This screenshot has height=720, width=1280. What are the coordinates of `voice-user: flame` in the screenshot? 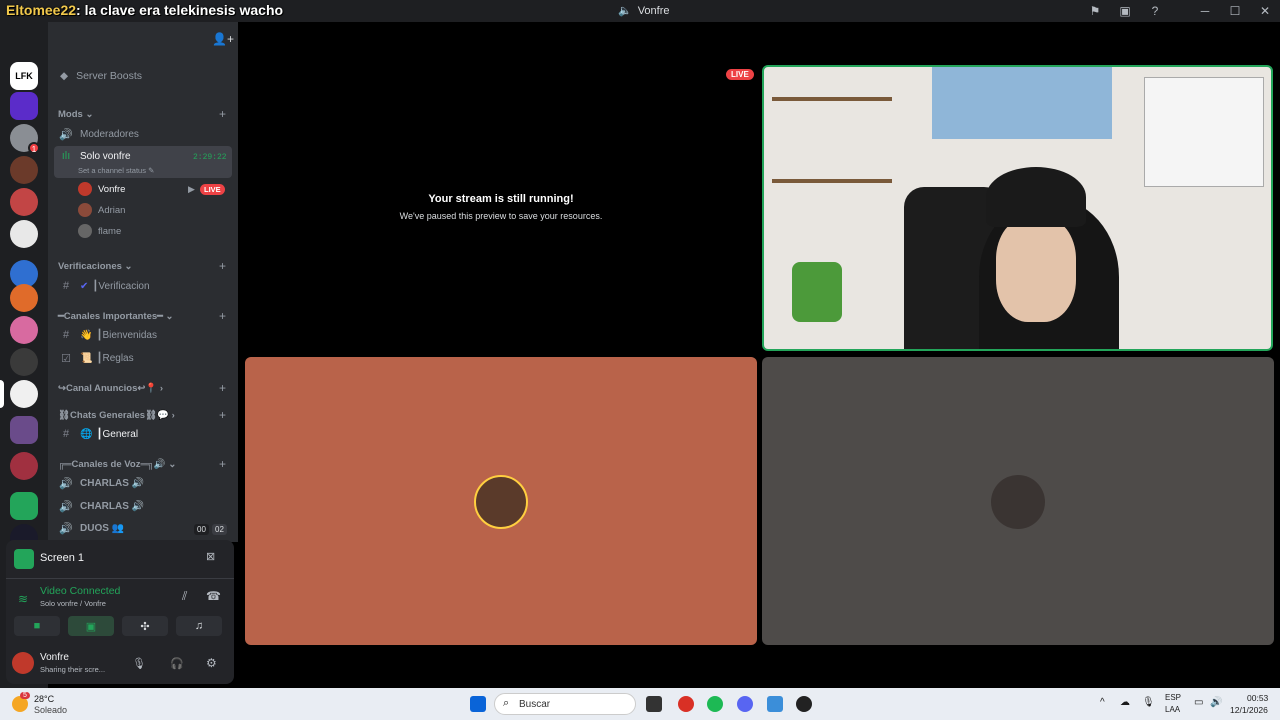 It's located at (158, 231).